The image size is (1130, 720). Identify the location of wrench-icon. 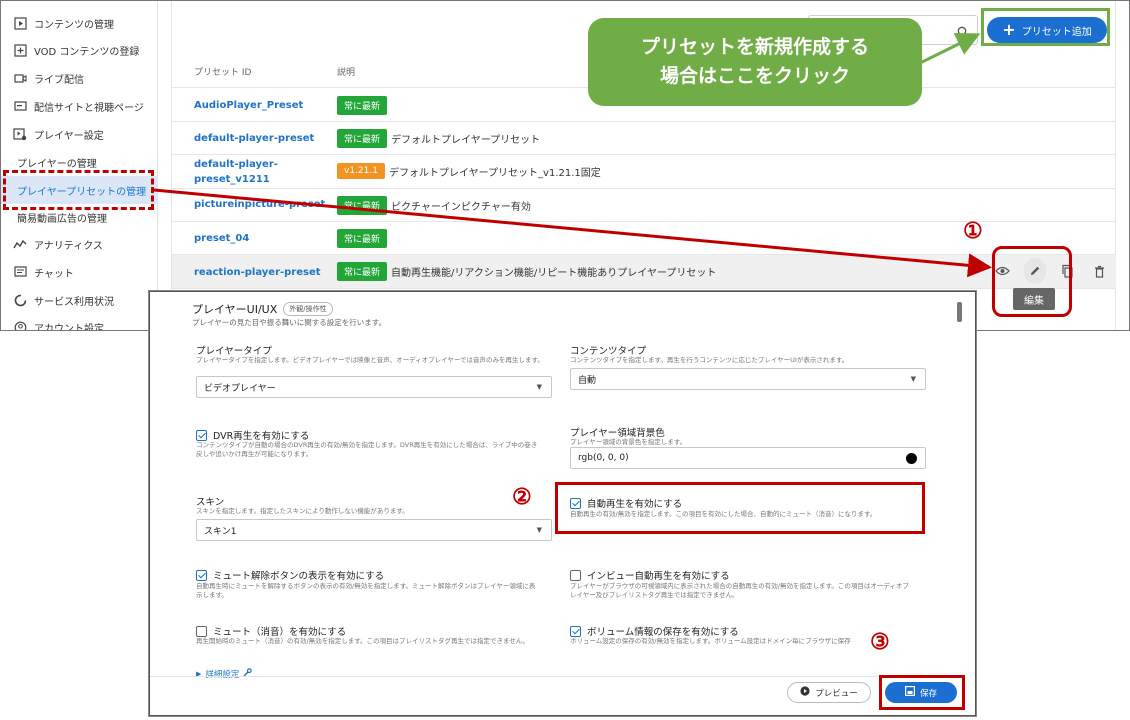
(248, 674).